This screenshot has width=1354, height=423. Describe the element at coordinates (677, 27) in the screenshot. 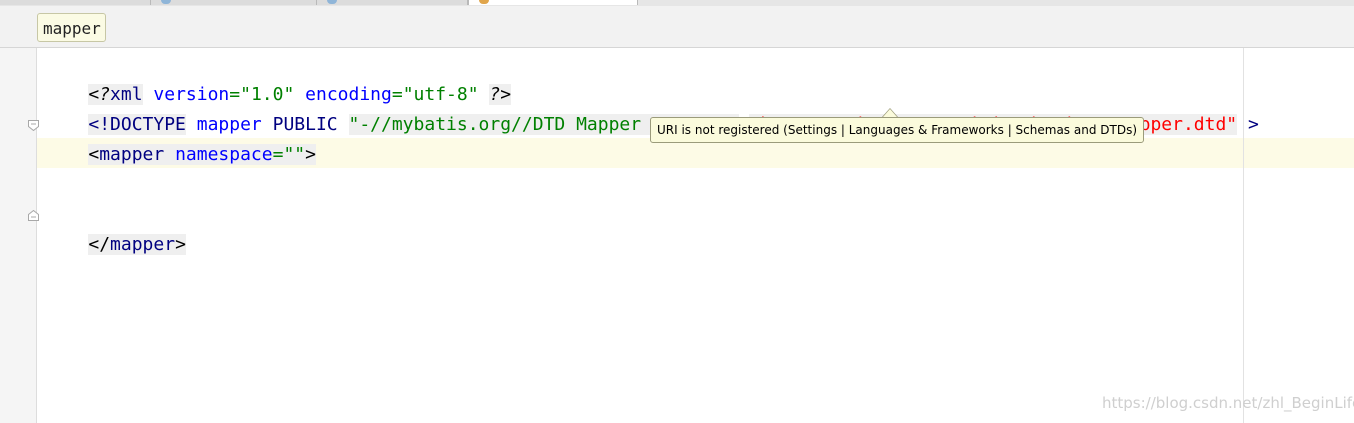

I see `breadcrumb: mapper` at that location.